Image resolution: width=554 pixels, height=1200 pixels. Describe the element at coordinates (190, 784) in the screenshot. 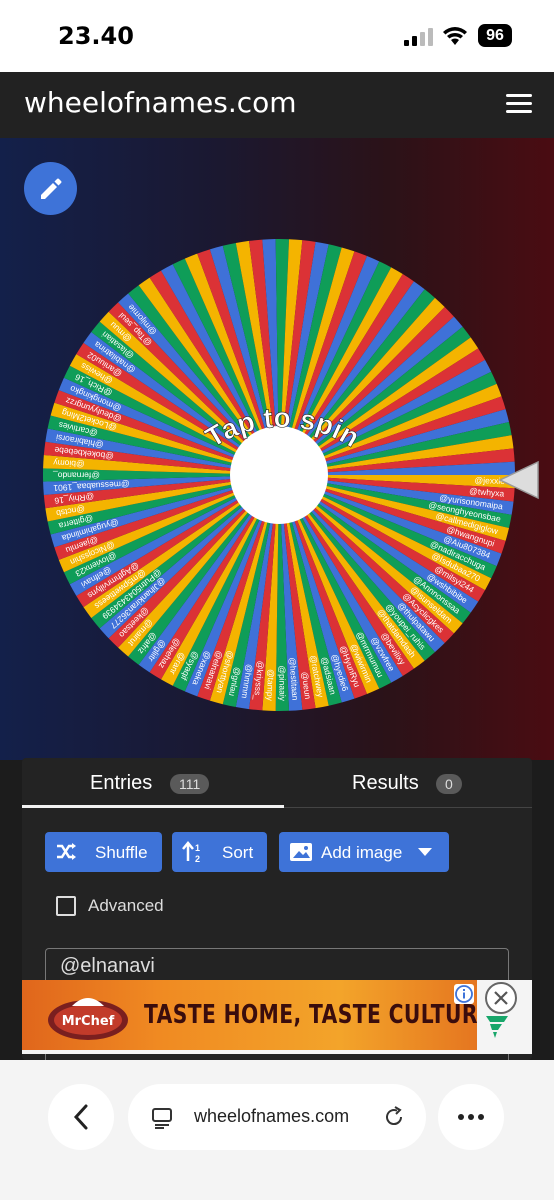

I see `entries-count-badge: 111` at that location.